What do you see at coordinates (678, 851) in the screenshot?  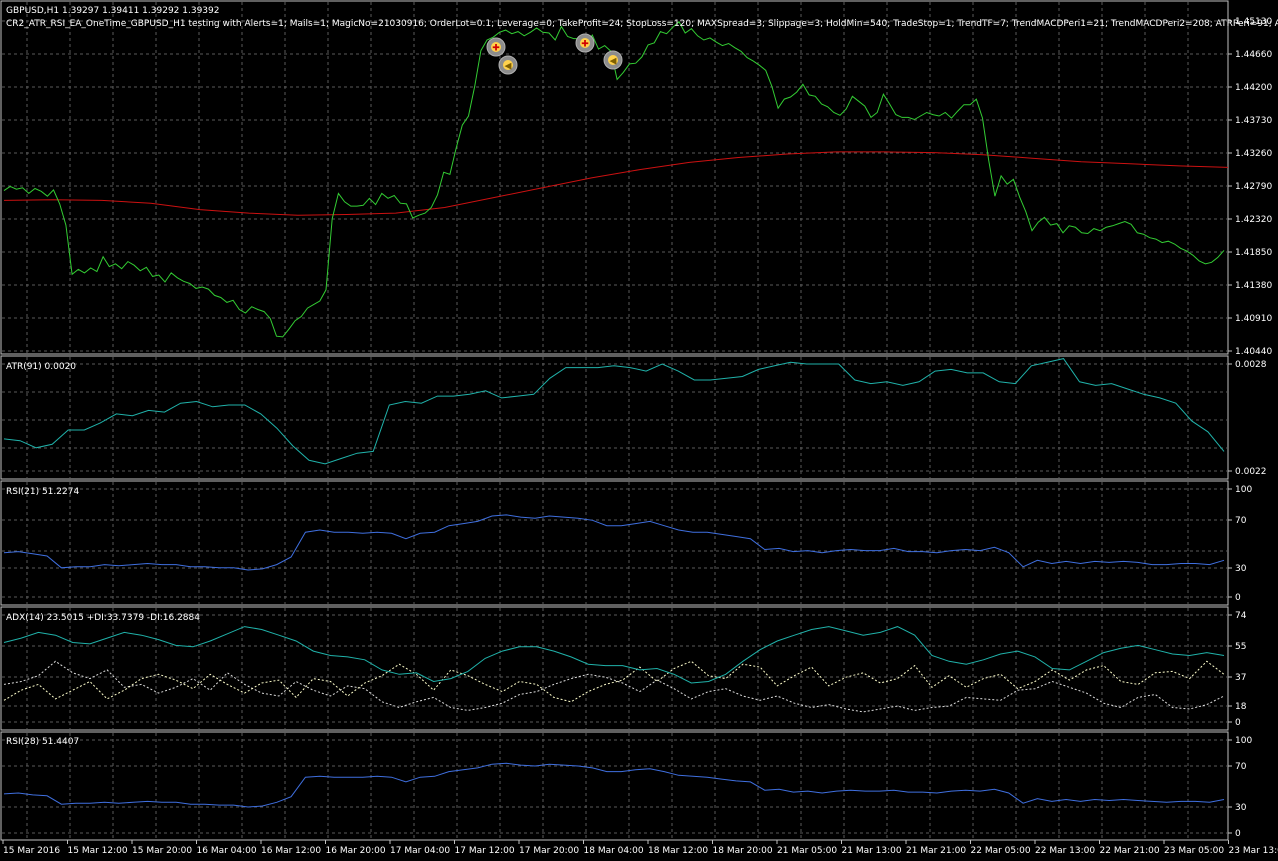 I see `x-tick-label: 18 Mar 12:00` at bounding box center [678, 851].